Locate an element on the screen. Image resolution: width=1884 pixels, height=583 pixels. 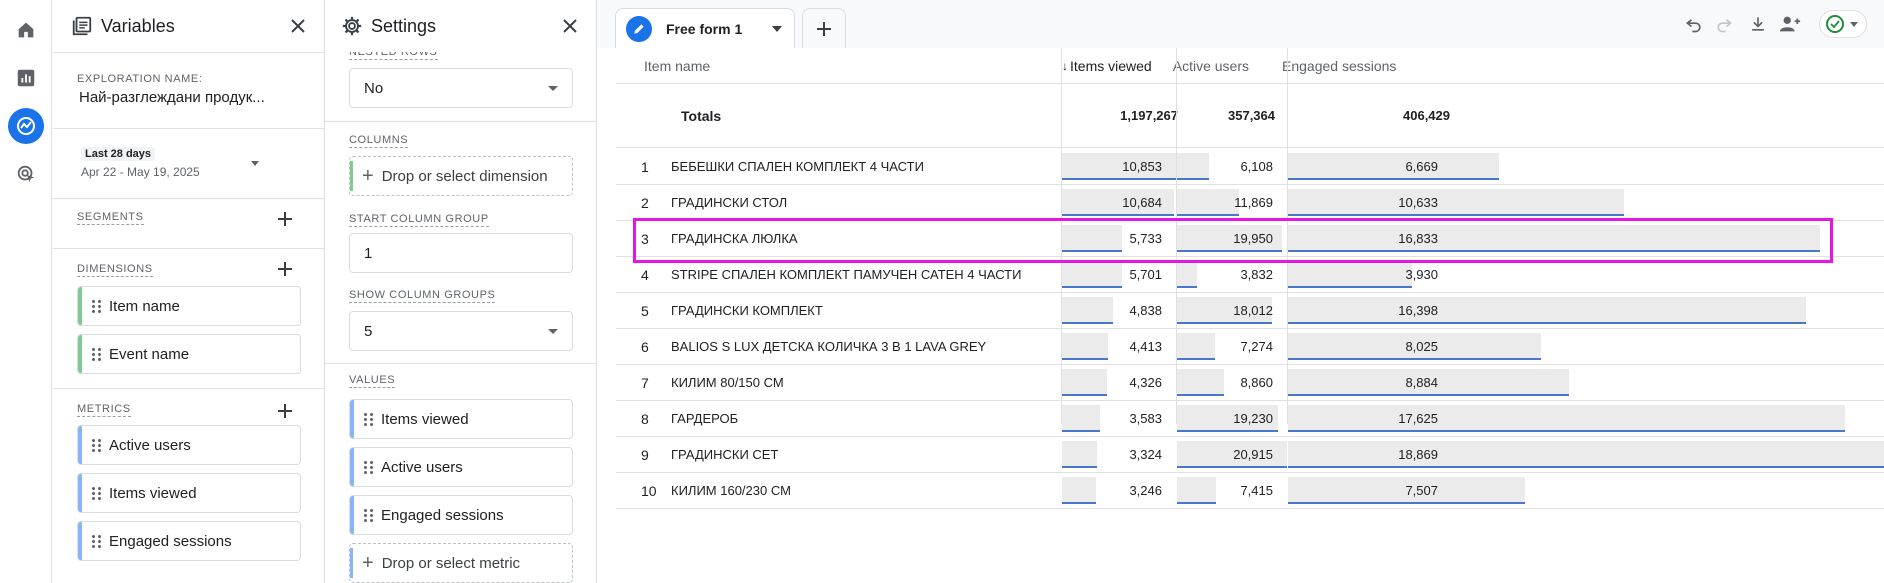
variables-icon is located at coordinates (82, 26).